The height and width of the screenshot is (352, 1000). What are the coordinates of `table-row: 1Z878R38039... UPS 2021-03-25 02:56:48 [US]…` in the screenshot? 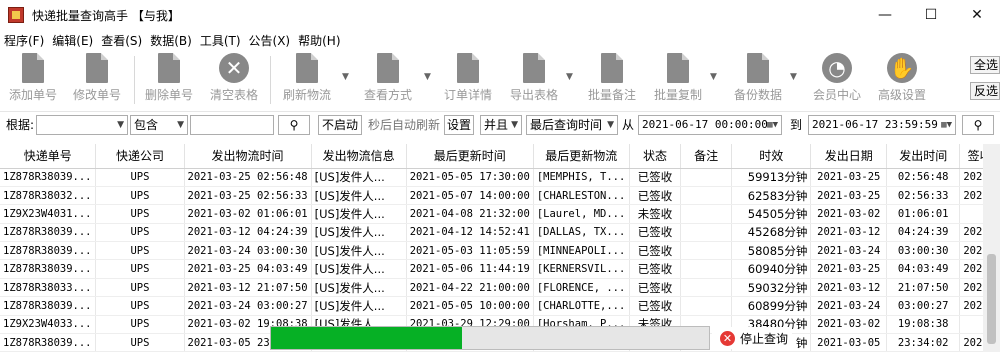 It's located at (500, 177).